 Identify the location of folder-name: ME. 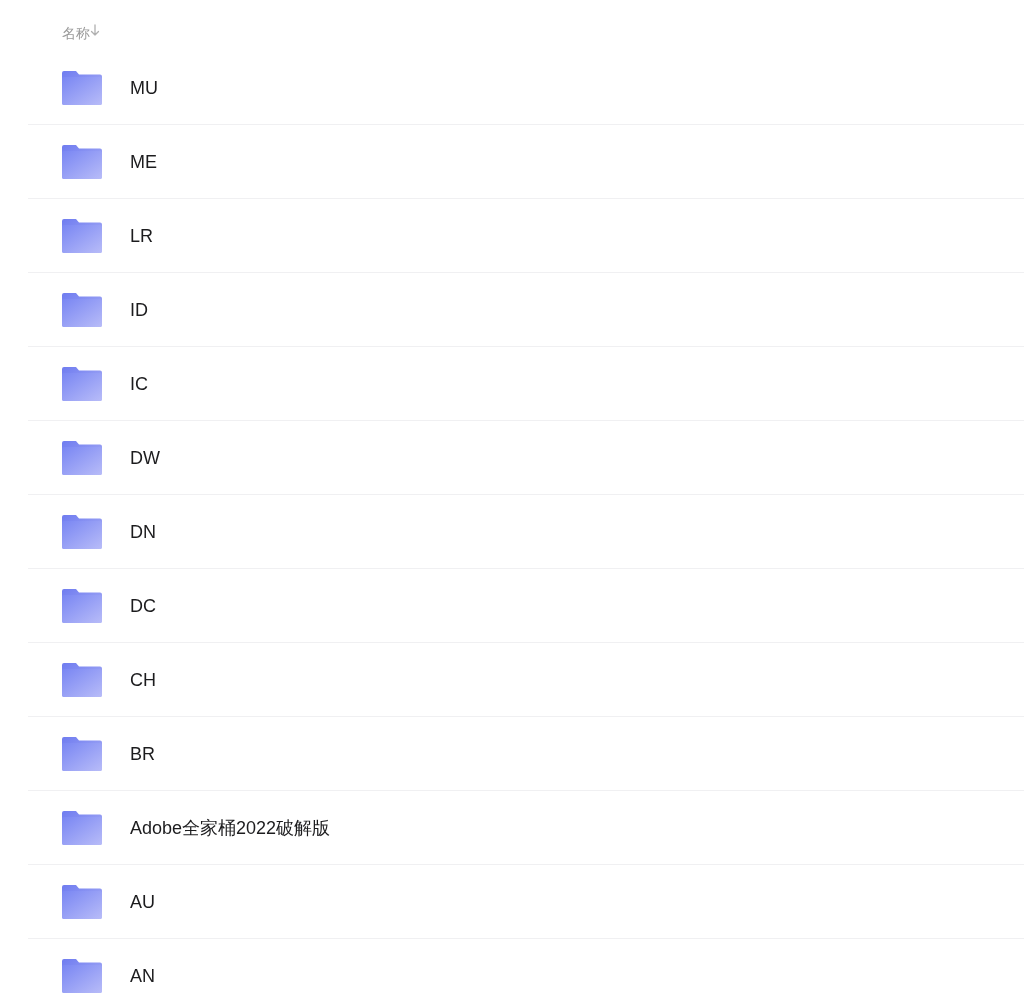
(143, 162).